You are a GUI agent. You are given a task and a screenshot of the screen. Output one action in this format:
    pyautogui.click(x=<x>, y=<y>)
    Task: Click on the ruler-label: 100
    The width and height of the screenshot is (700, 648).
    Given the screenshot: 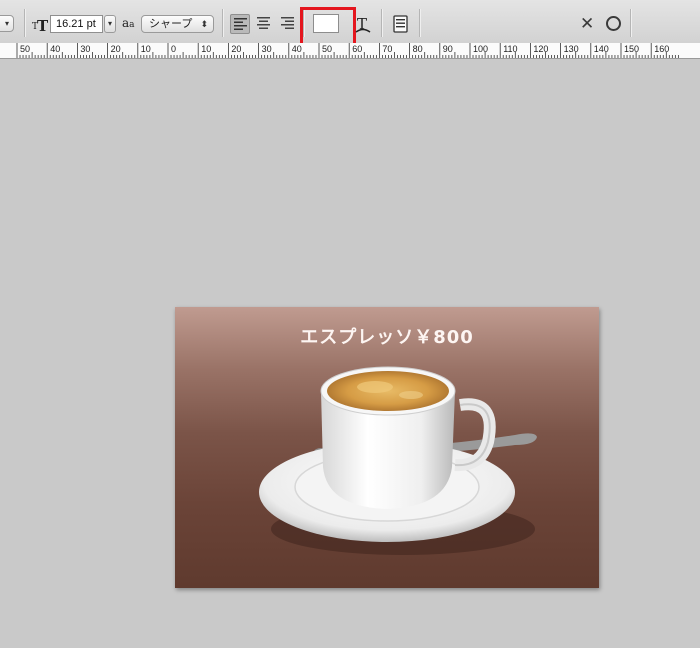 What is the action you would take?
    pyautogui.click(x=480, y=49)
    